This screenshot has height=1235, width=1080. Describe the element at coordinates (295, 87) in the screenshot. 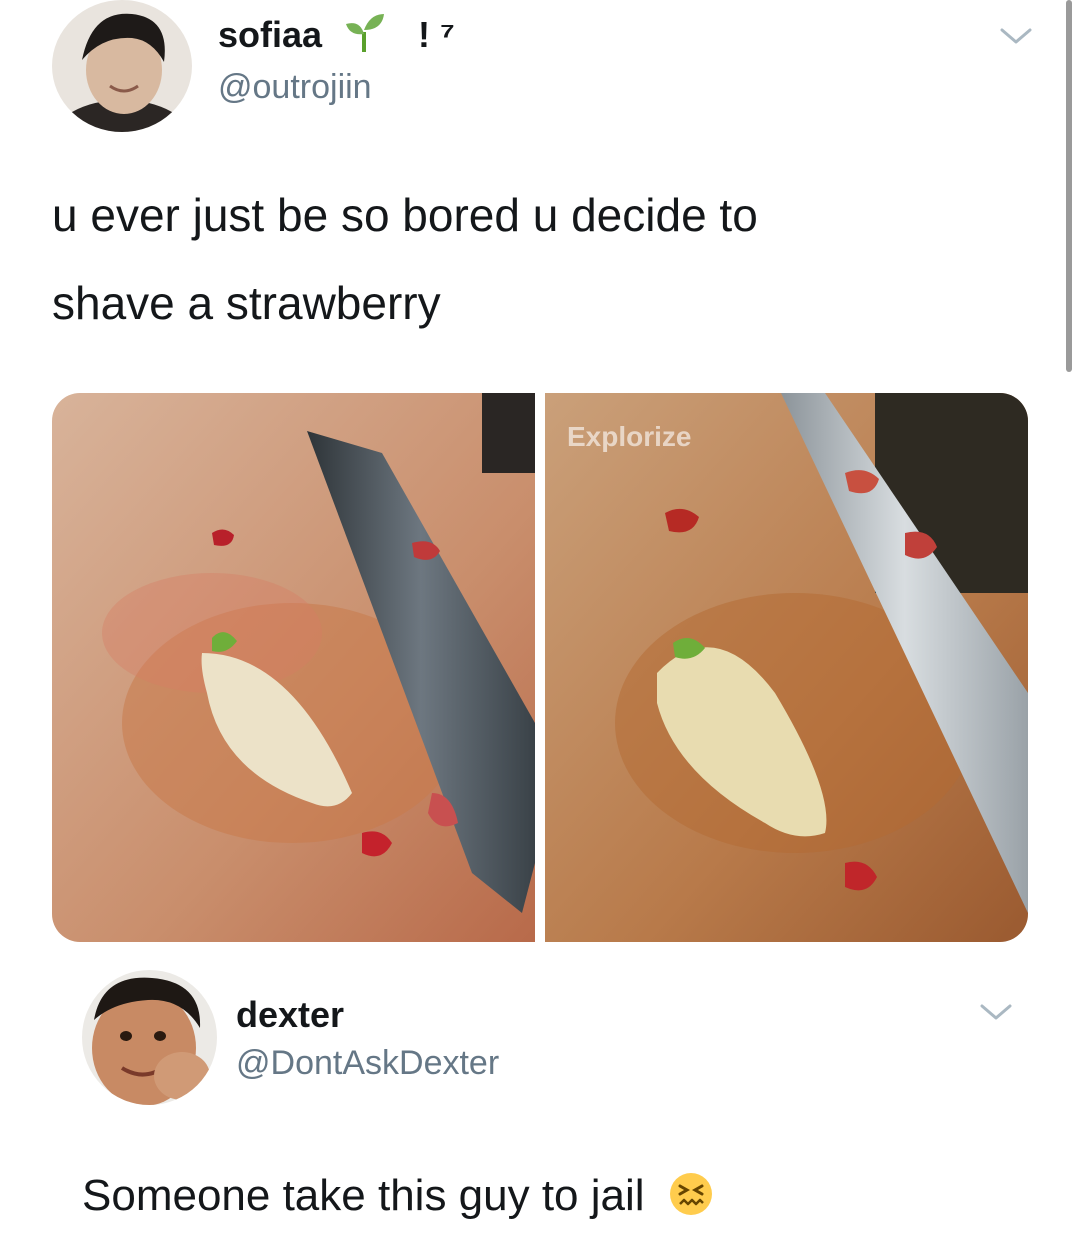

I see `handle: @outrojiin` at that location.